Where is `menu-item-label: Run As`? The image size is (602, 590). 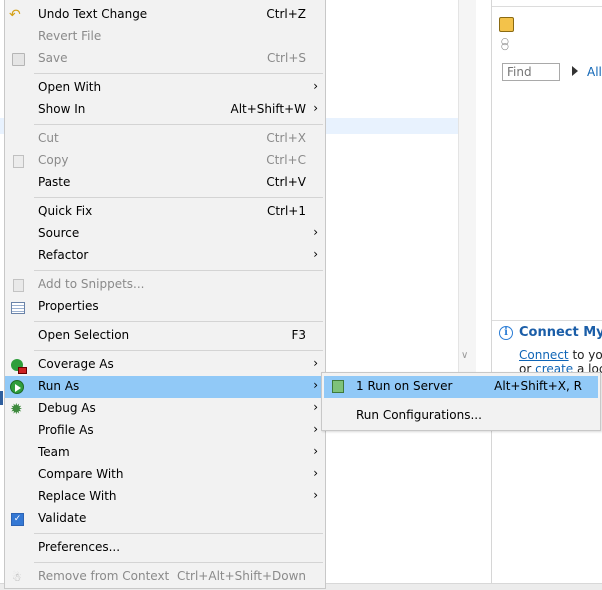
menu-item-label: Run As is located at coordinates (59, 386).